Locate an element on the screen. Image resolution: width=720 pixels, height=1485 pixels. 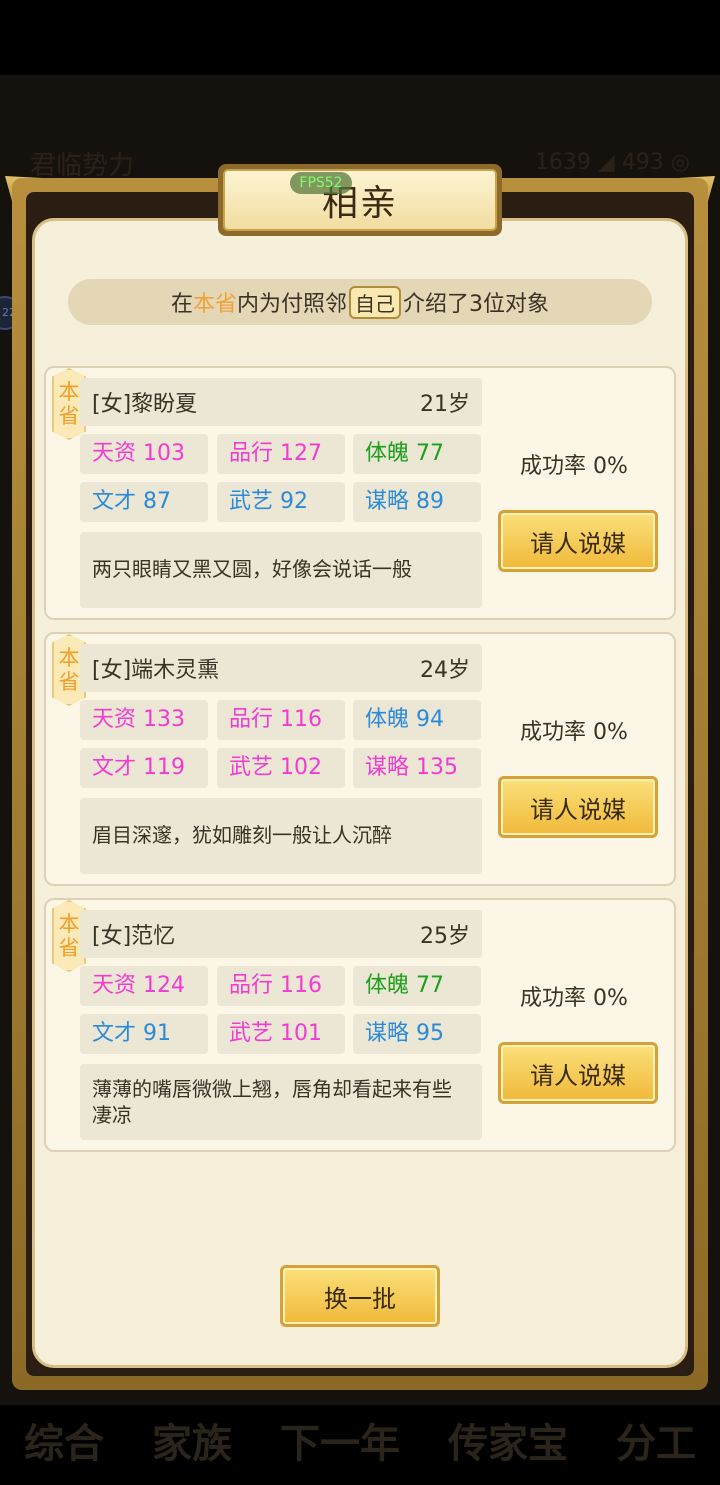
candidate-description: 眉目深邃，犹如雕刻一般让人沉醉 is located at coordinates (281, 836).